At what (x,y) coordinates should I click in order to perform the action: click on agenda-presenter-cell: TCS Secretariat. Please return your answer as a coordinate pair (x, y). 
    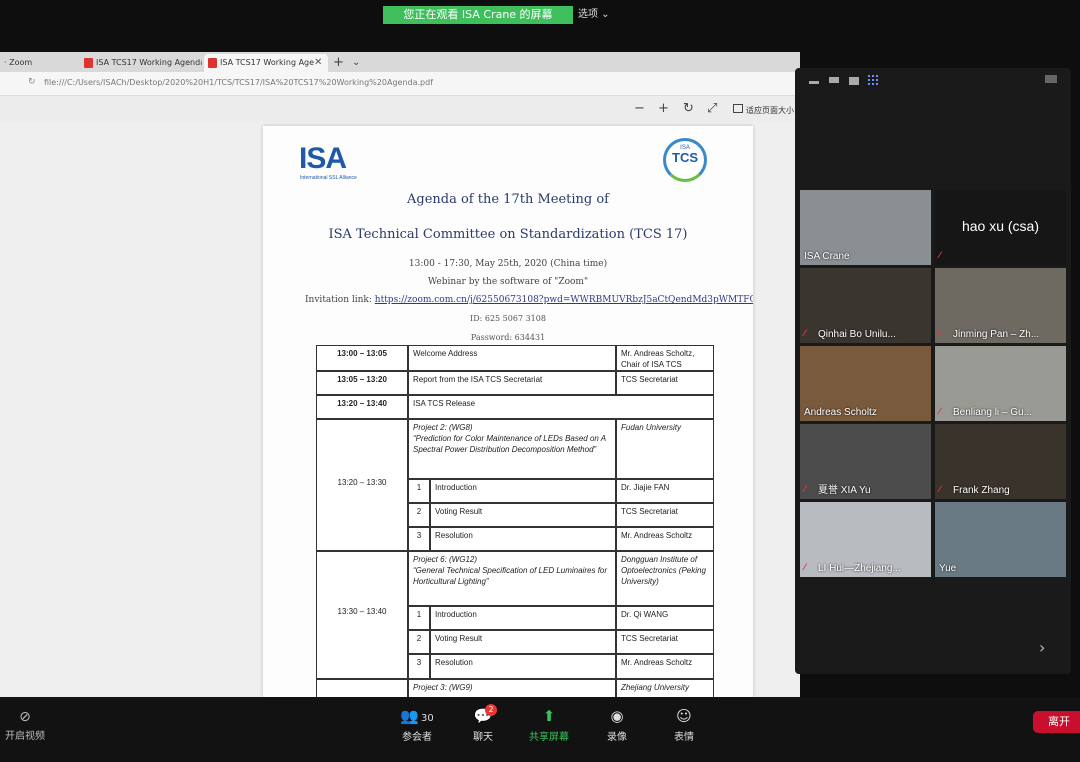
    Looking at the image, I should click on (665, 383).